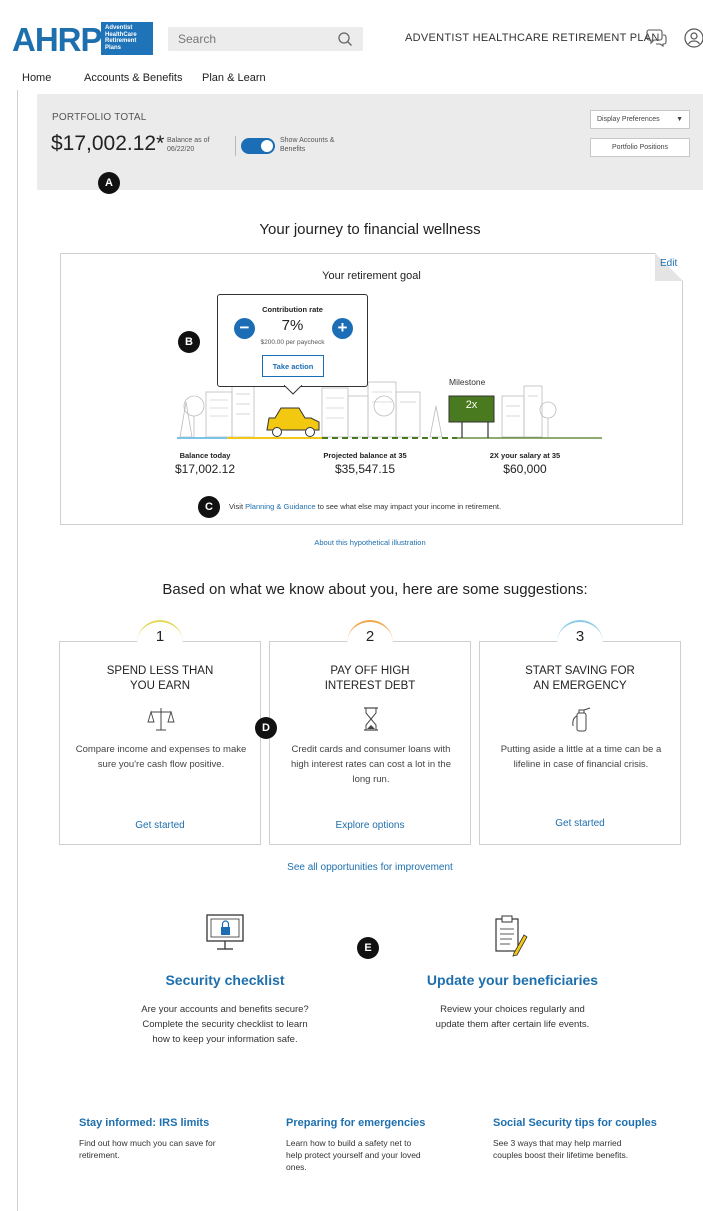 The width and height of the screenshot is (703, 1211). Describe the element at coordinates (237, 506) in the screenshot. I see `visit-prefix: Visit` at that location.